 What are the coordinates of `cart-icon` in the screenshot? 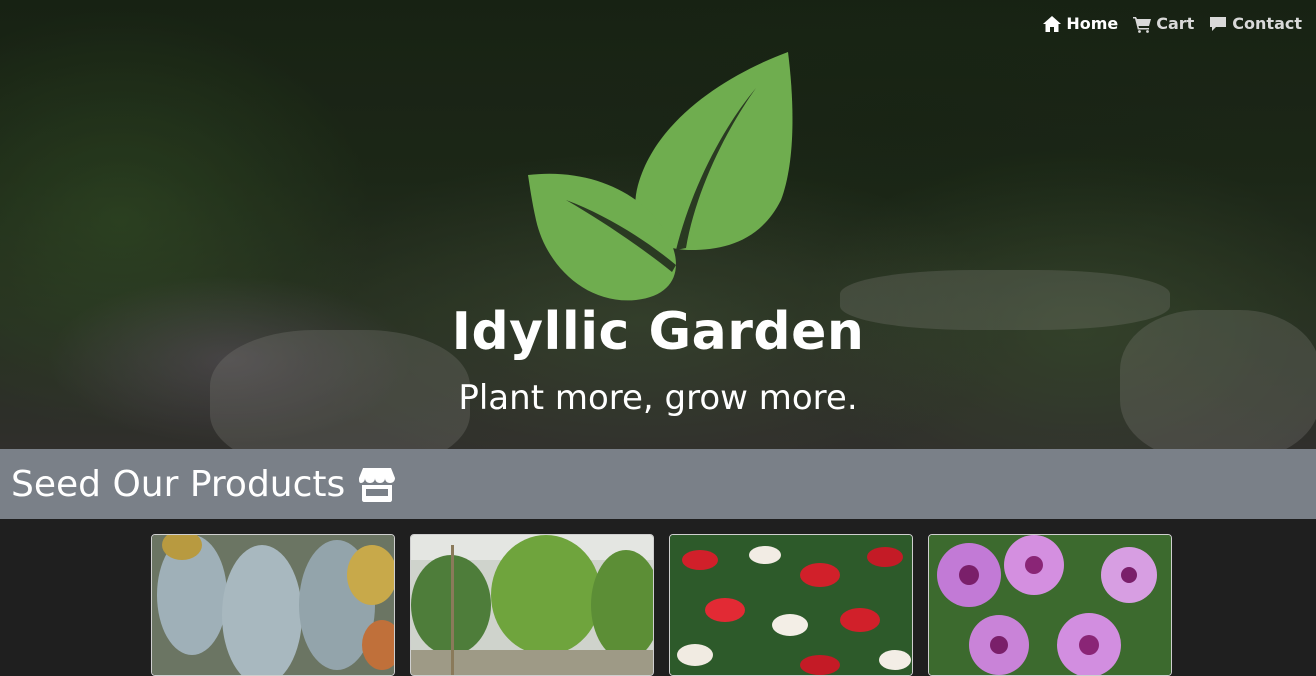 It's located at (1142, 24).